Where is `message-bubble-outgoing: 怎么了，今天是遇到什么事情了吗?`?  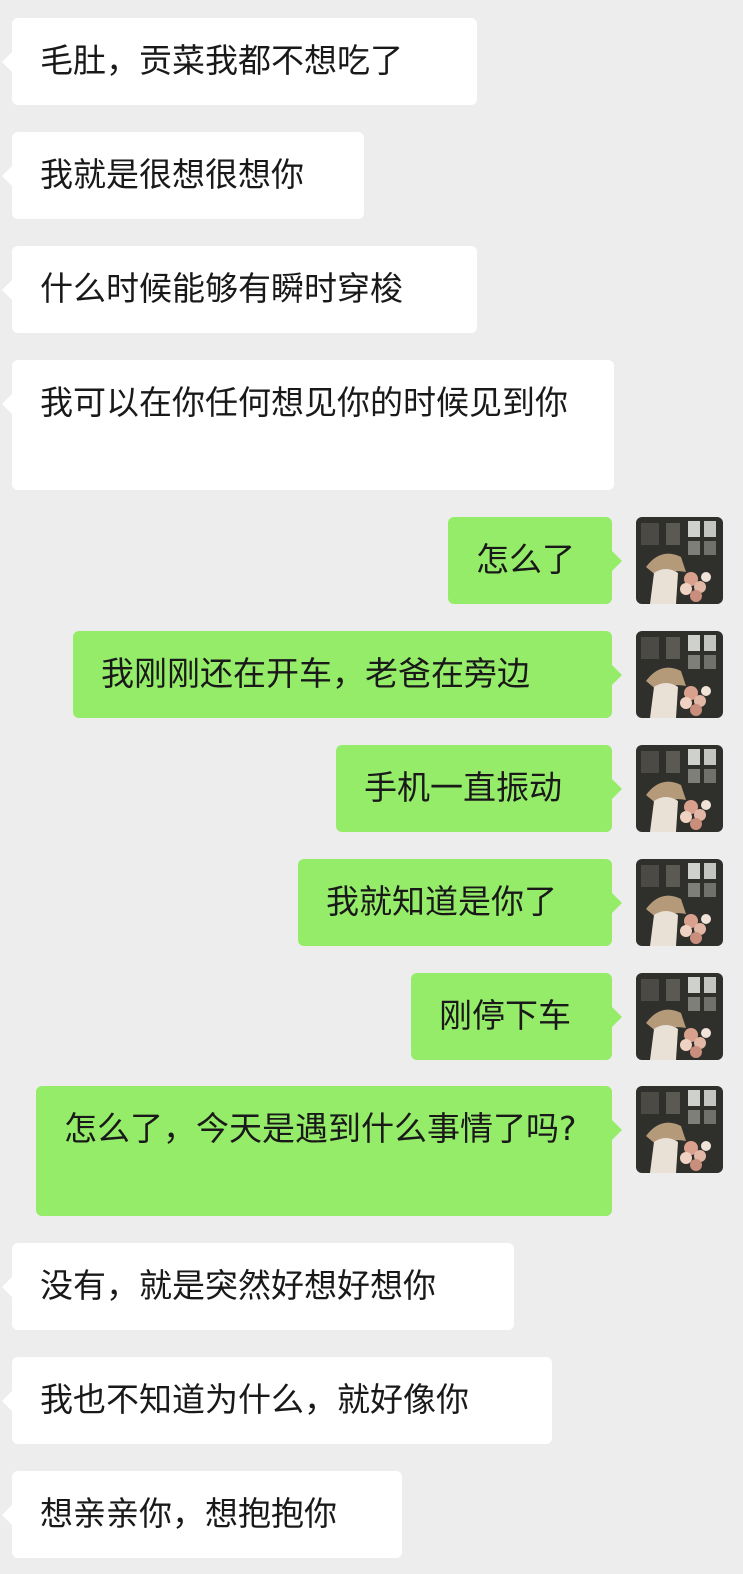
message-bubble-outgoing: 怎么了，今天是遇到什么事情了吗? is located at coordinates (329, 1151).